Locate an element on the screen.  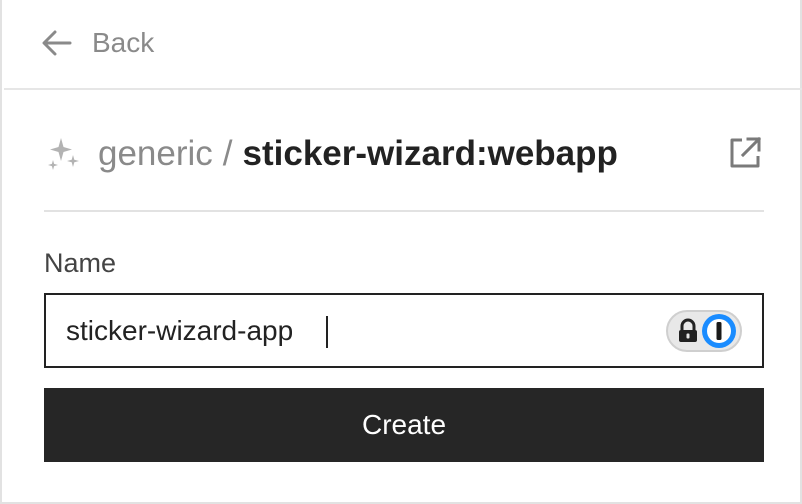
password-manager-button is located at coordinates (704, 331).